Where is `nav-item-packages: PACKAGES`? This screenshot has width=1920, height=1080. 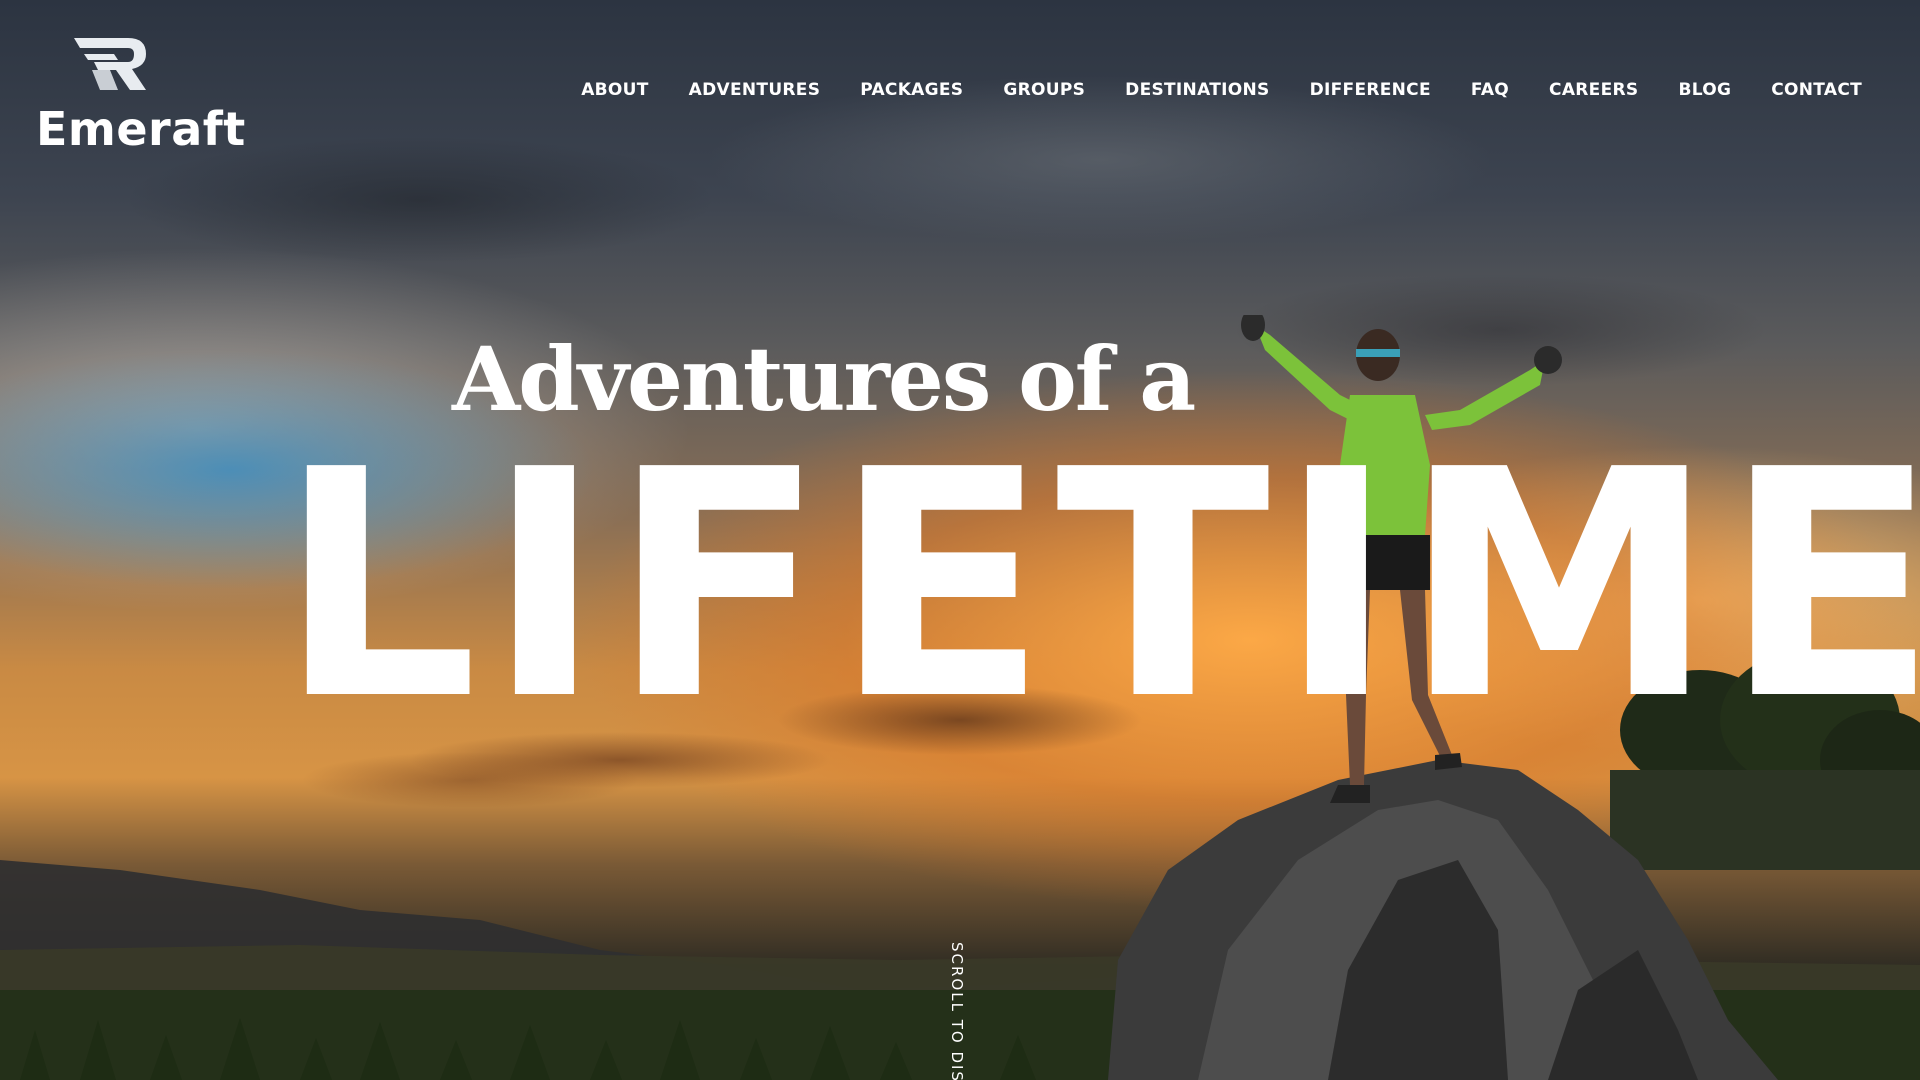
nav-item-packages: PACKAGES is located at coordinates (911, 90).